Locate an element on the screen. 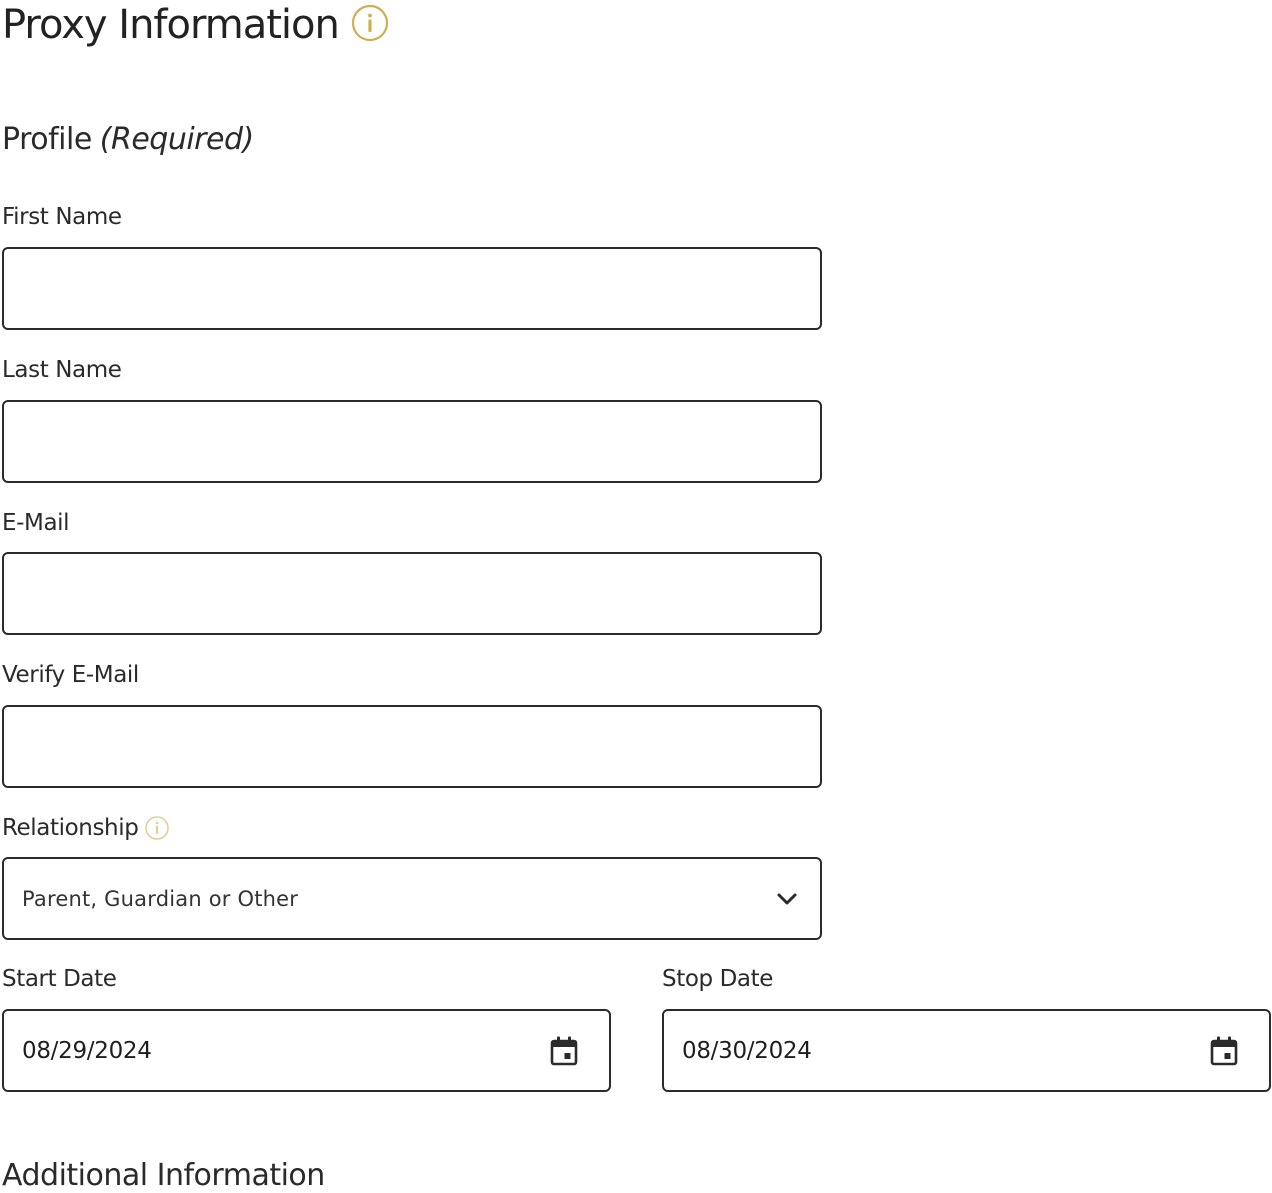  profile-heading-text: Profile is located at coordinates (47, 139).